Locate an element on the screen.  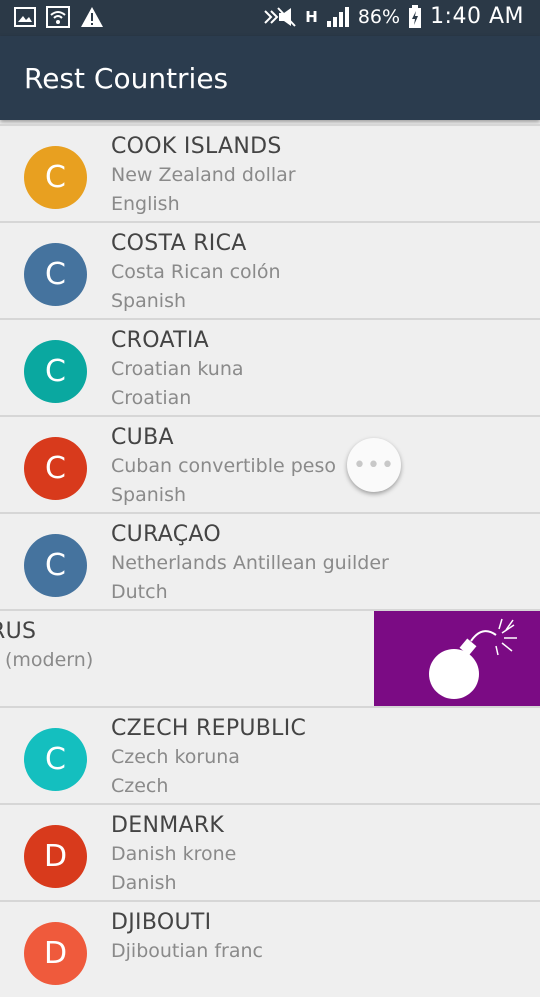
more-dots-icon: ••• is located at coordinates (374, 465).